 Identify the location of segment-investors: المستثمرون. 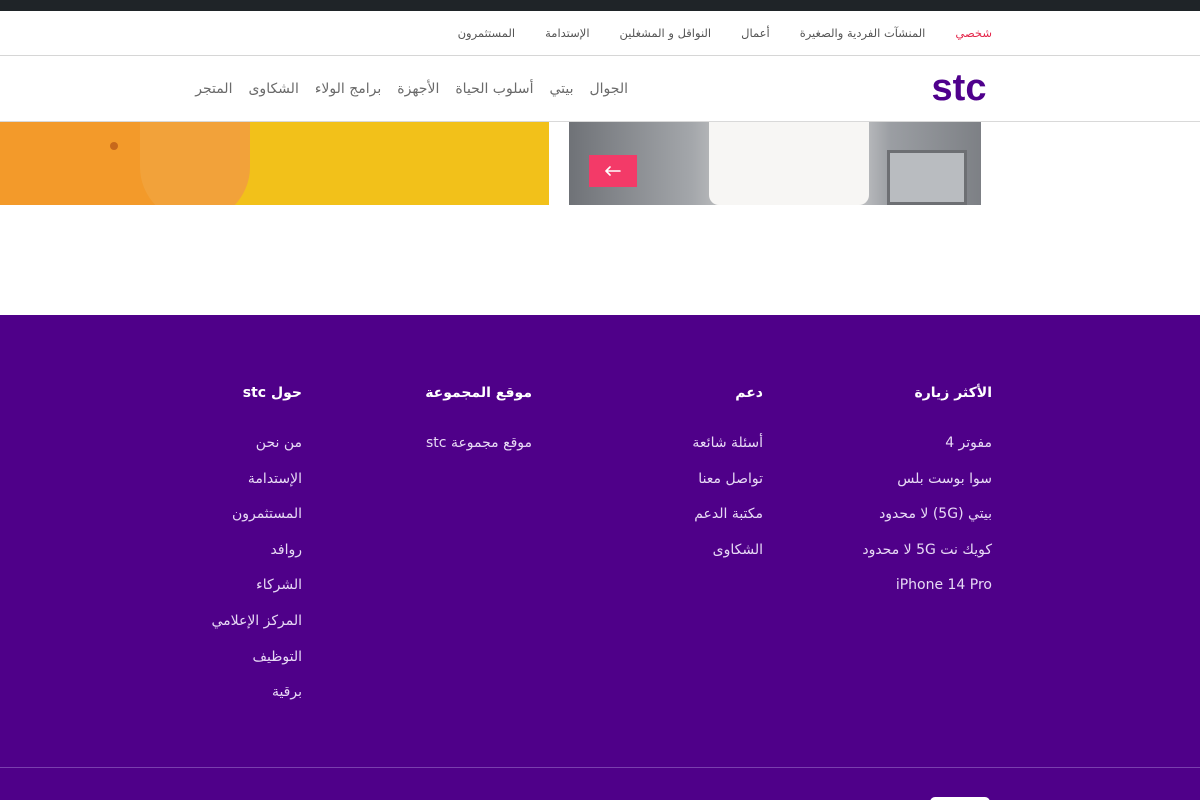
(487, 33).